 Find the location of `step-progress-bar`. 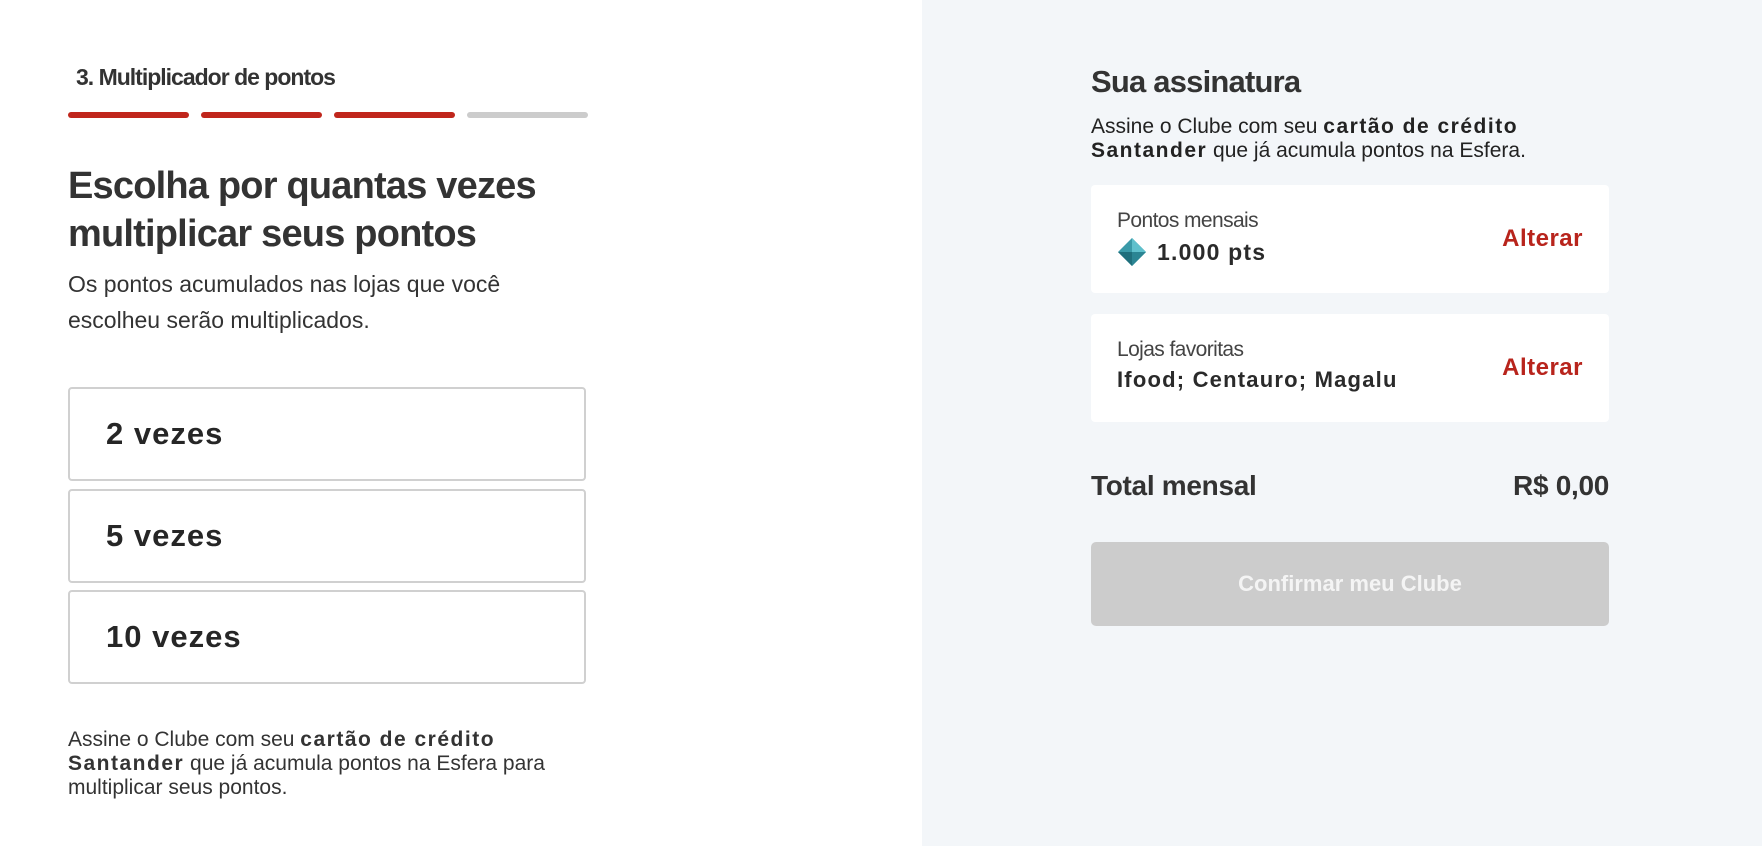

step-progress-bar is located at coordinates (328, 115).